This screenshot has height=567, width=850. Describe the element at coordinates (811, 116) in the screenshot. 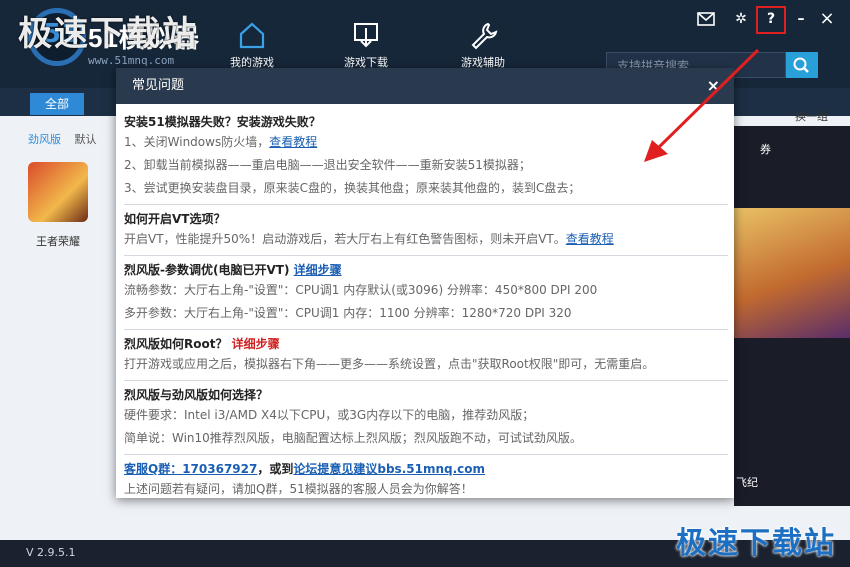

I see `swap-group-button: 换一组` at that location.